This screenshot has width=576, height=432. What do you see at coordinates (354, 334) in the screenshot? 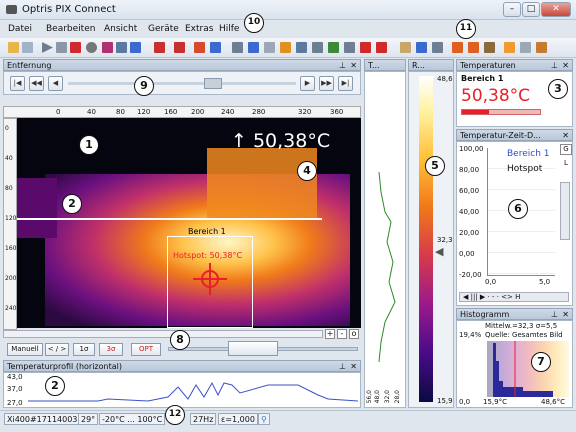
I see `zoom-reset-button: o` at bounding box center [354, 334].